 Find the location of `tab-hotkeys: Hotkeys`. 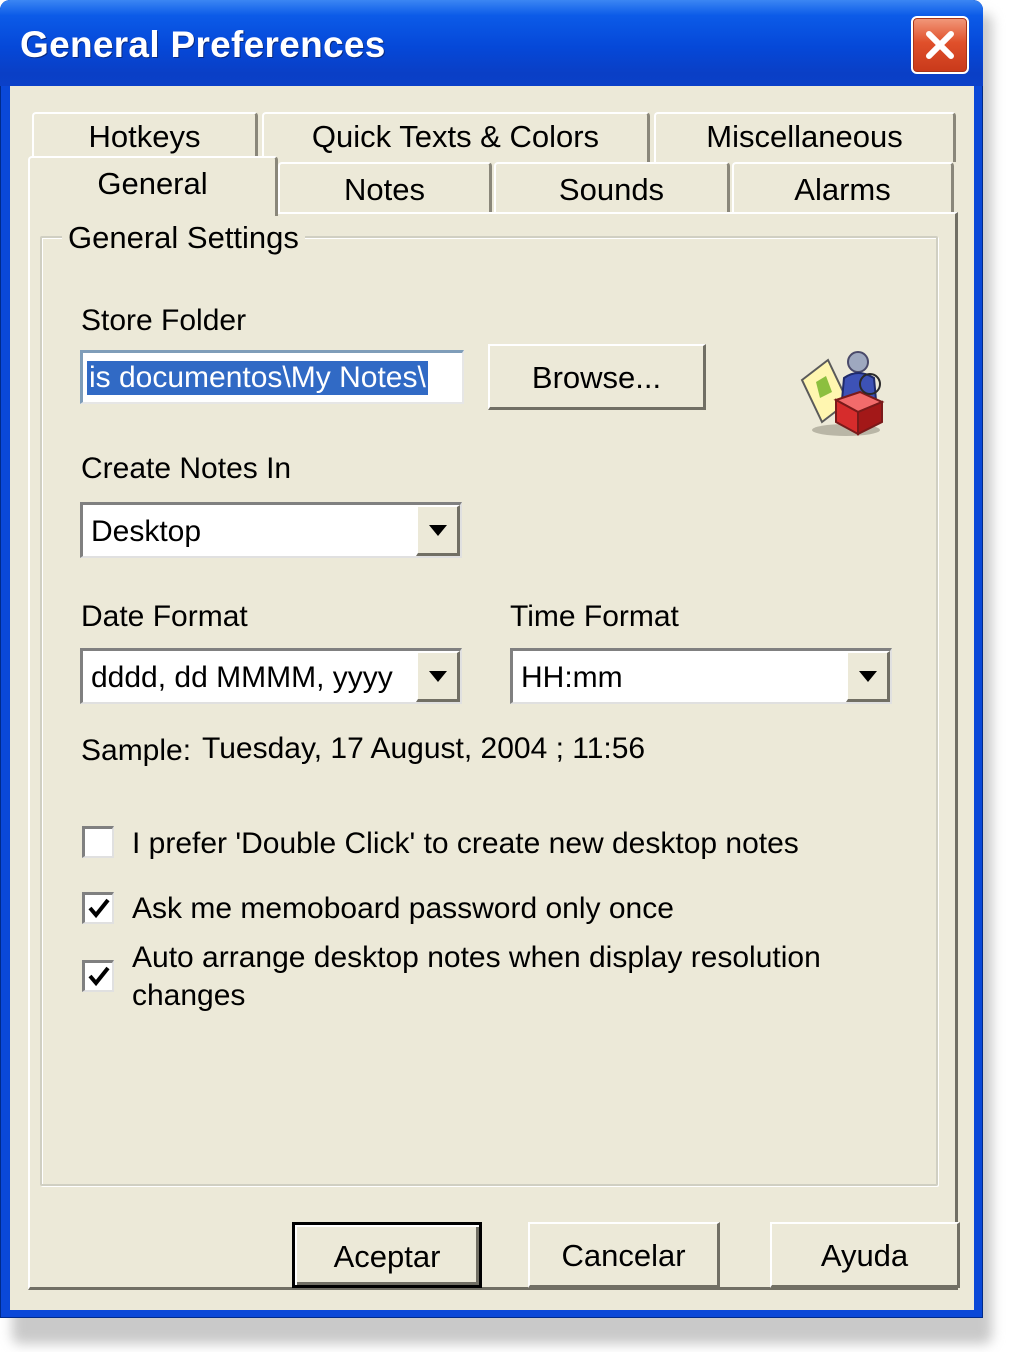

tab-hotkeys: Hotkeys is located at coordinates (145, 137).